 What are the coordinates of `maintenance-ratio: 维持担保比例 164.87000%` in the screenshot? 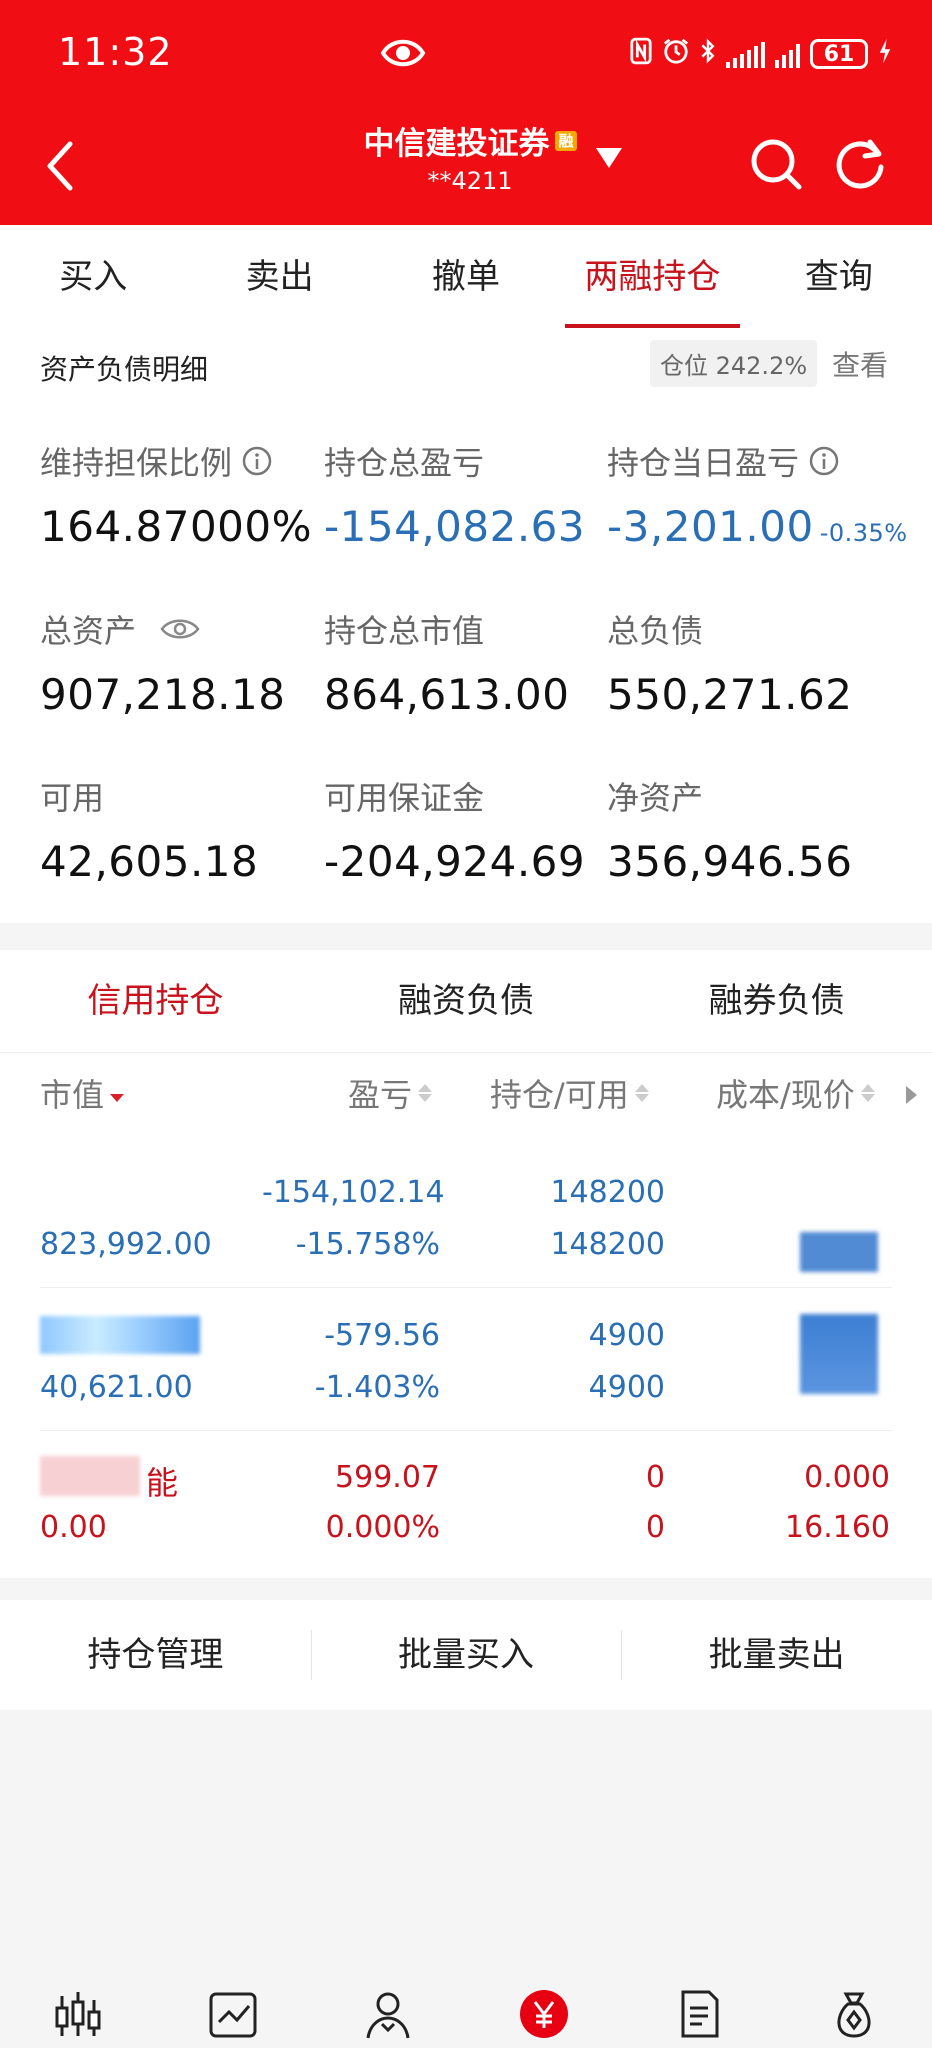 It's located at (176, 494).